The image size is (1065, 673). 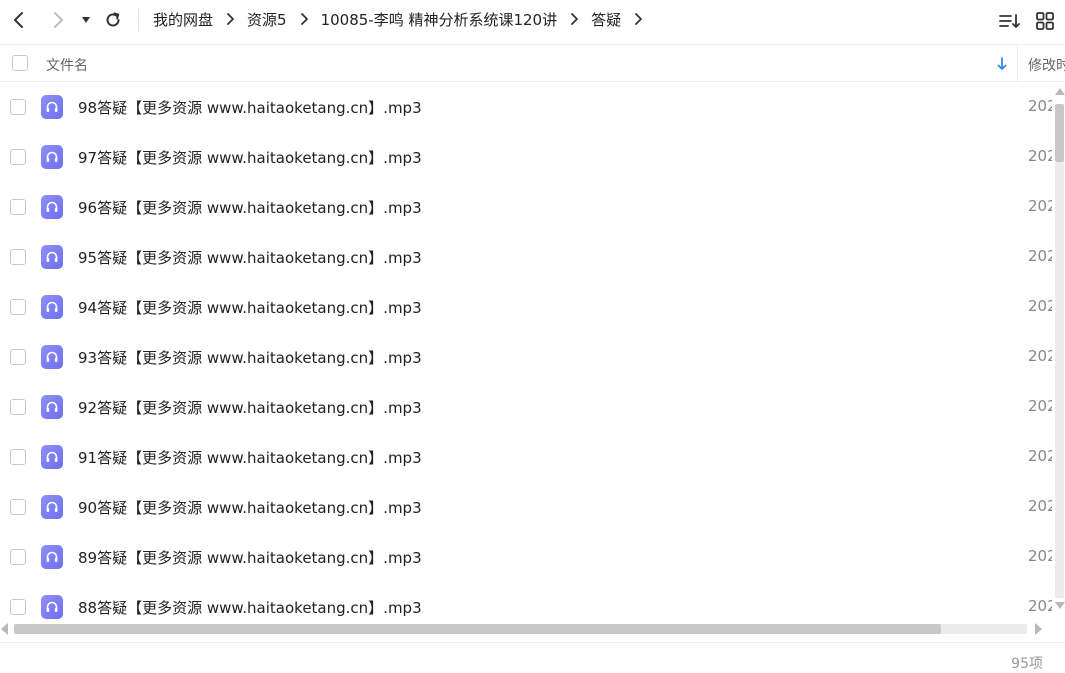 What do you see at coordinates (526, 357) in the screenshot?
I see `file-row: 93答疑【更多资源 www.haitaoketang.cn】.mp3 2022` at bounding box center [526, 357].